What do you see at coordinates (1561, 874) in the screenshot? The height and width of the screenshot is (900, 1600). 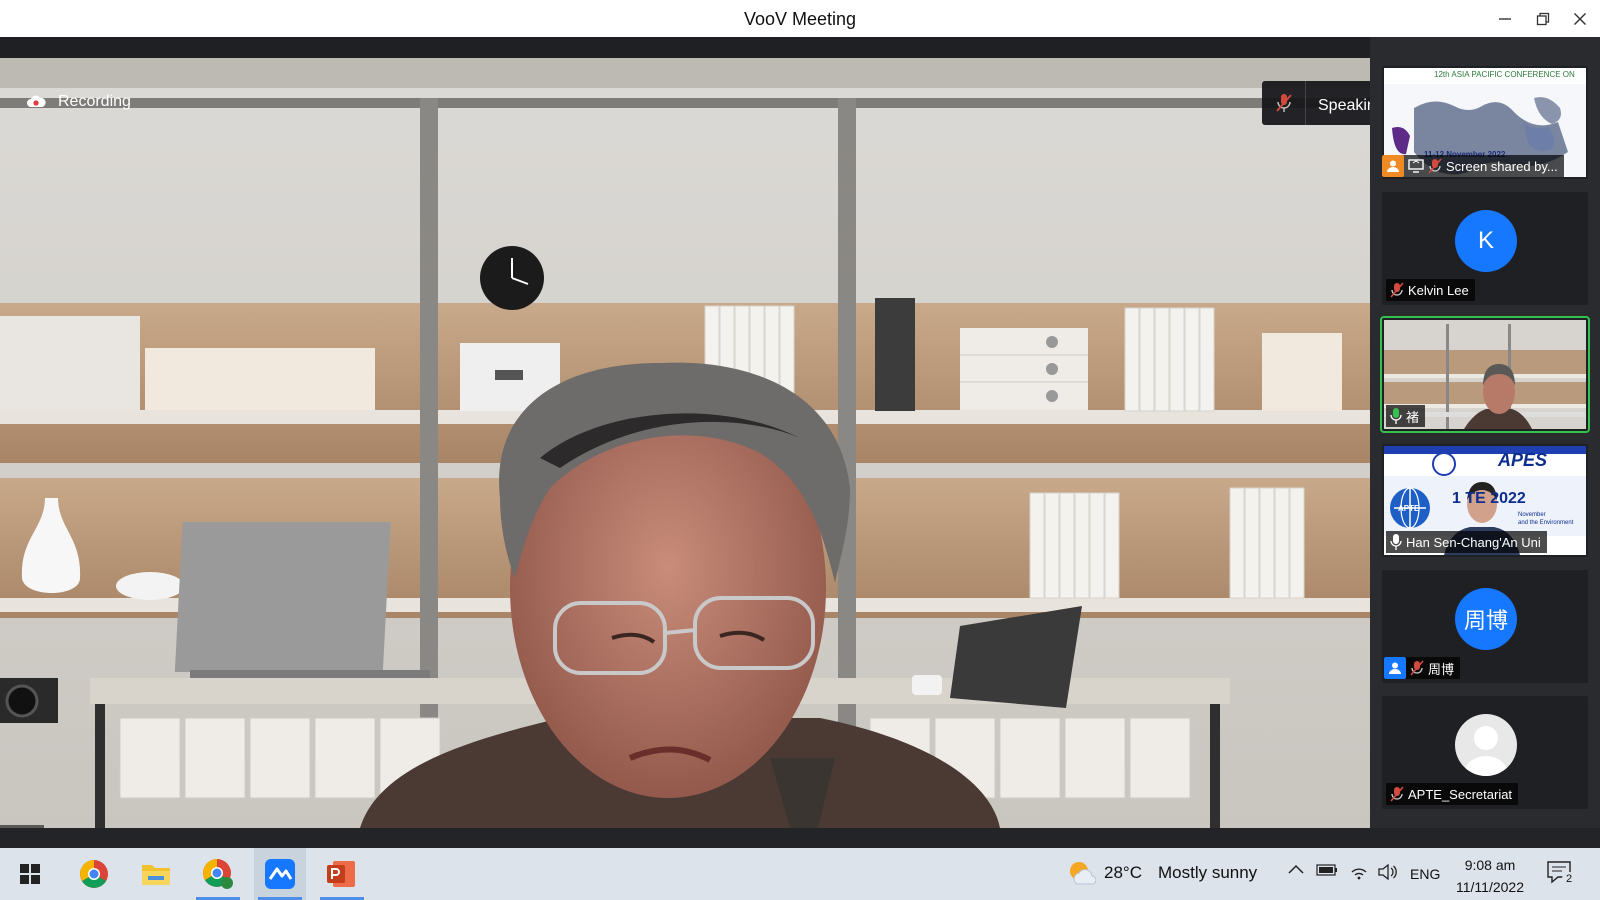 I see `notification-center-button: 2` at bounding box center [1561, 874].